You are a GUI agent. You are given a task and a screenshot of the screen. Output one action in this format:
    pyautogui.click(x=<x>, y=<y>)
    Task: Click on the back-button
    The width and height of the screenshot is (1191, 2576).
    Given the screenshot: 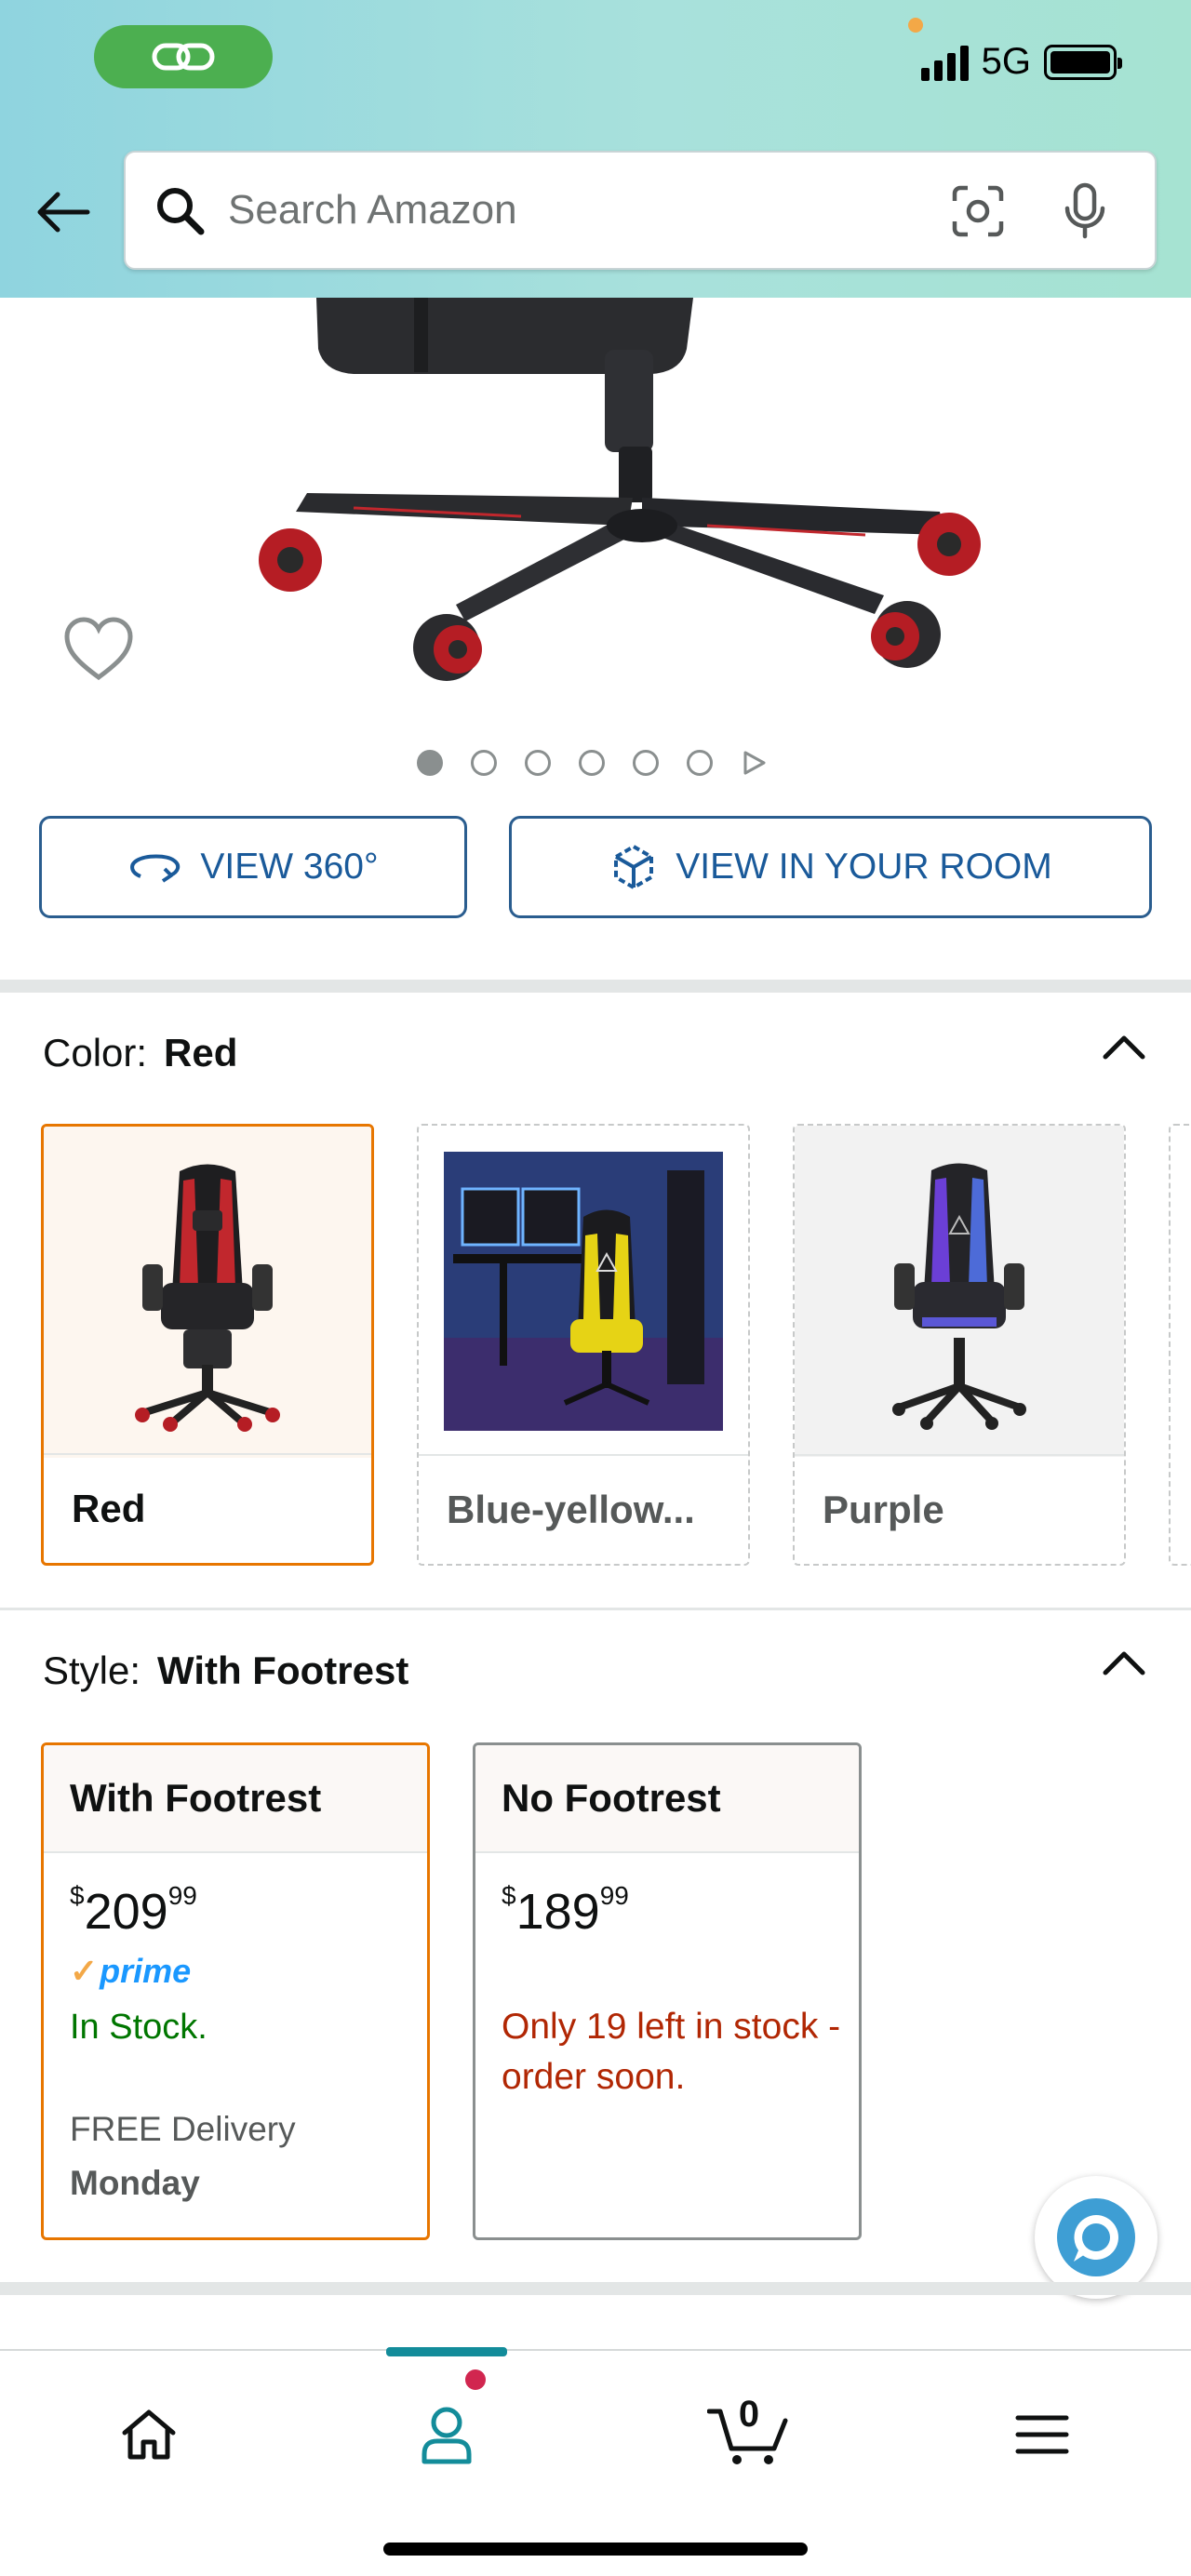 What is the action you would take?
    pyautogui.click(x=63, y=212)
    